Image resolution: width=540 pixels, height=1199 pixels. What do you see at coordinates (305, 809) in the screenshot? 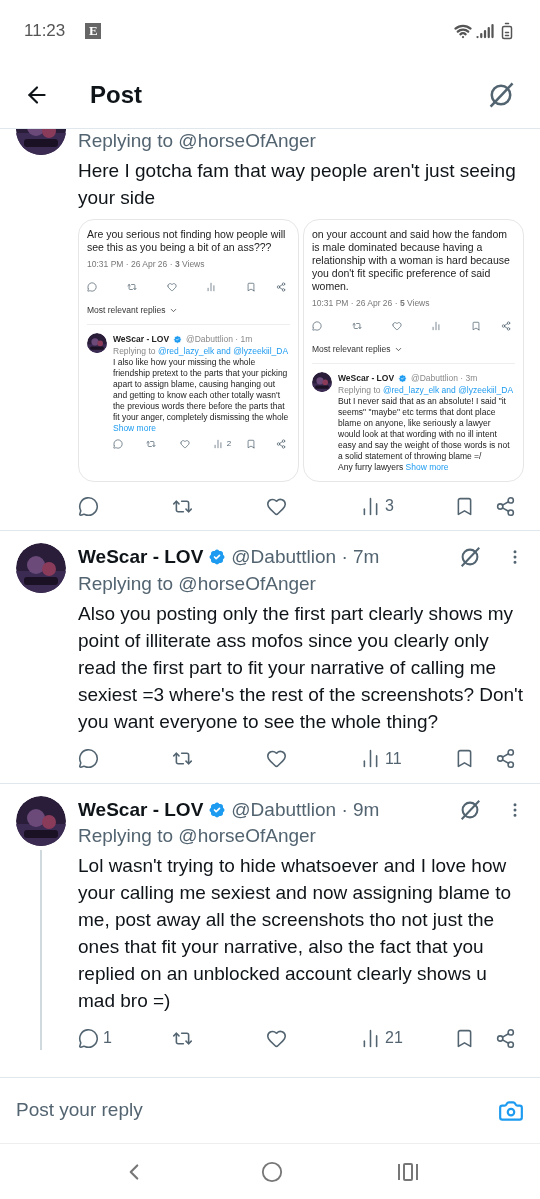
I see `author-handle: @Dabuttlion · 9m` at bounding box center [305, 809].